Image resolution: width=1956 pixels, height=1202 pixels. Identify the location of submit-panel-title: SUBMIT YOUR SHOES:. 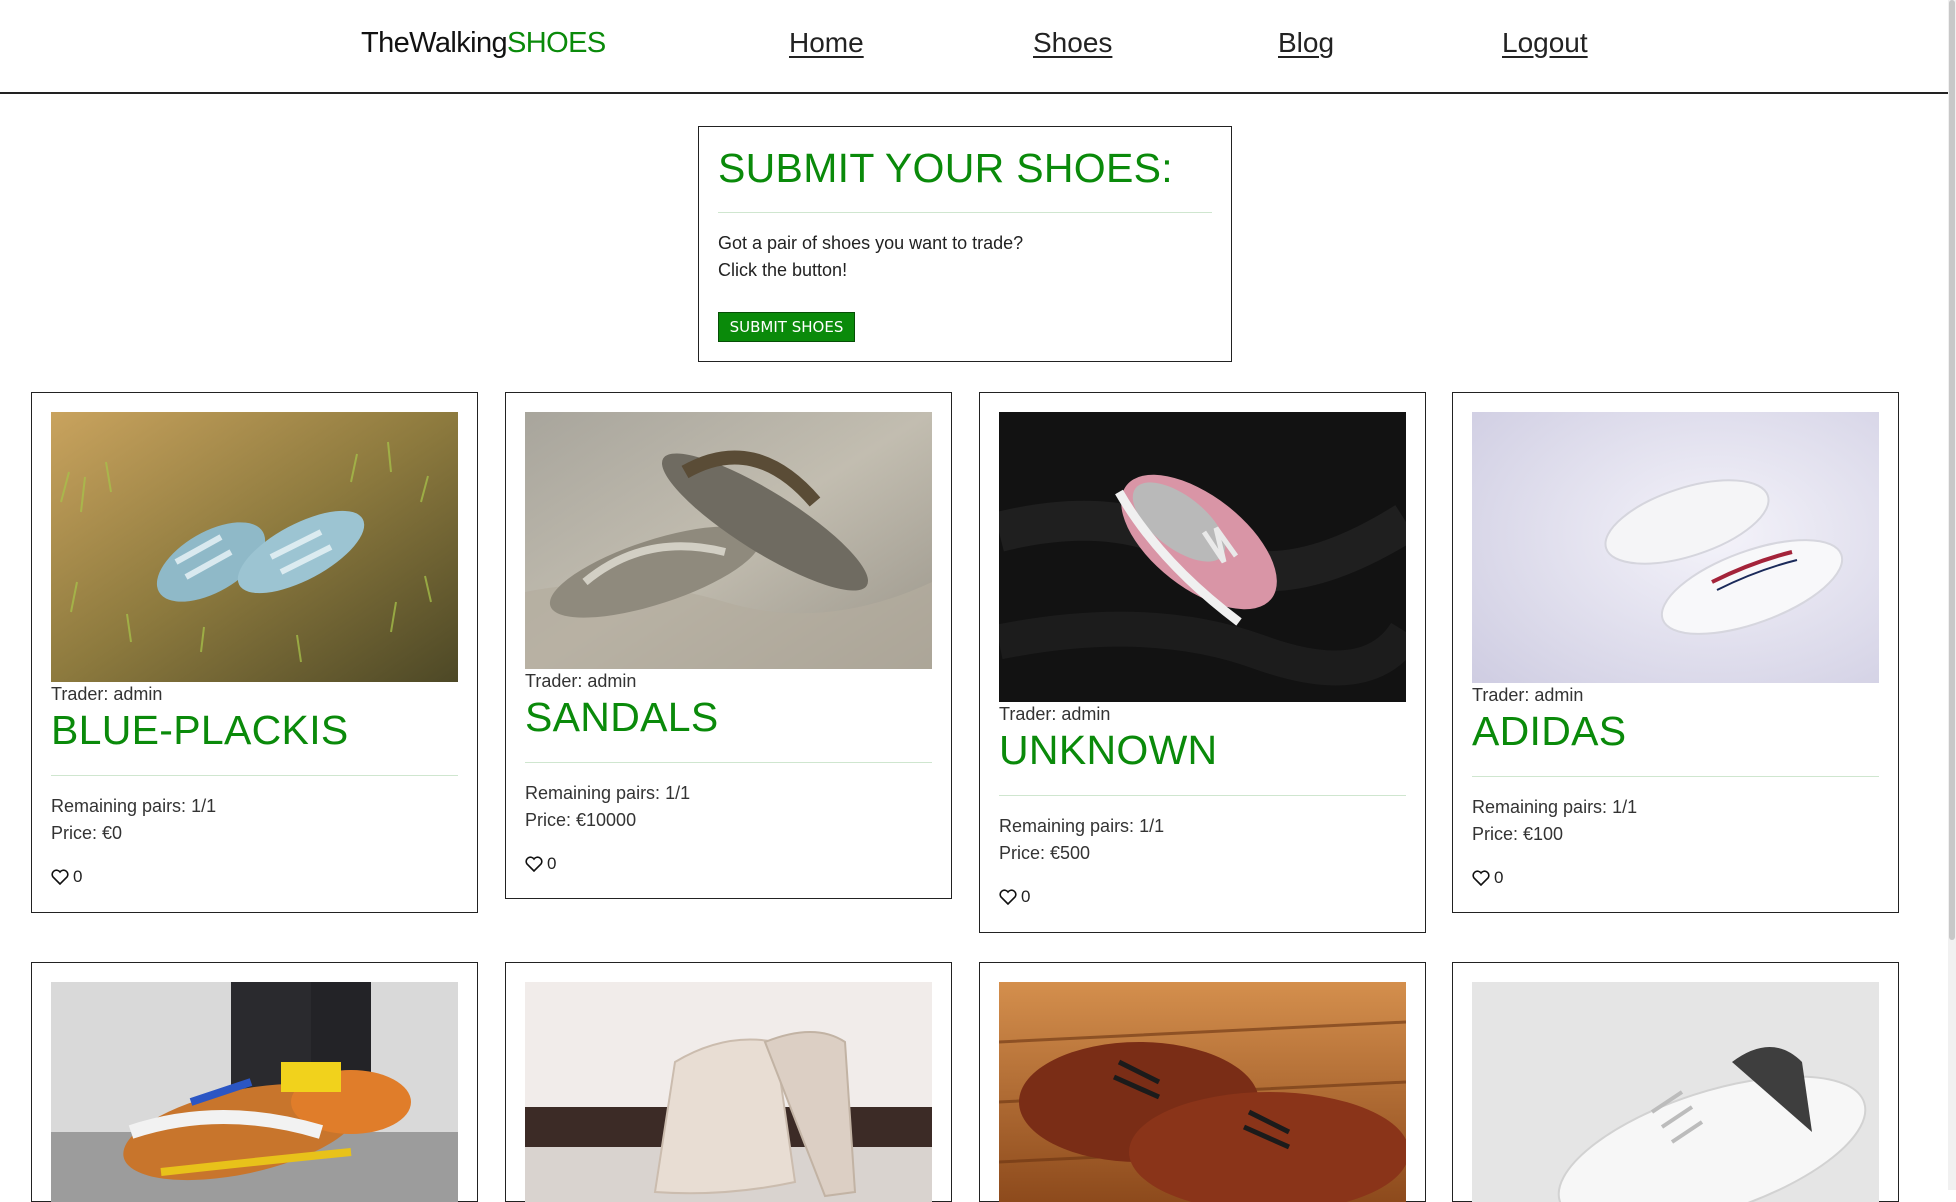
(945, 168).